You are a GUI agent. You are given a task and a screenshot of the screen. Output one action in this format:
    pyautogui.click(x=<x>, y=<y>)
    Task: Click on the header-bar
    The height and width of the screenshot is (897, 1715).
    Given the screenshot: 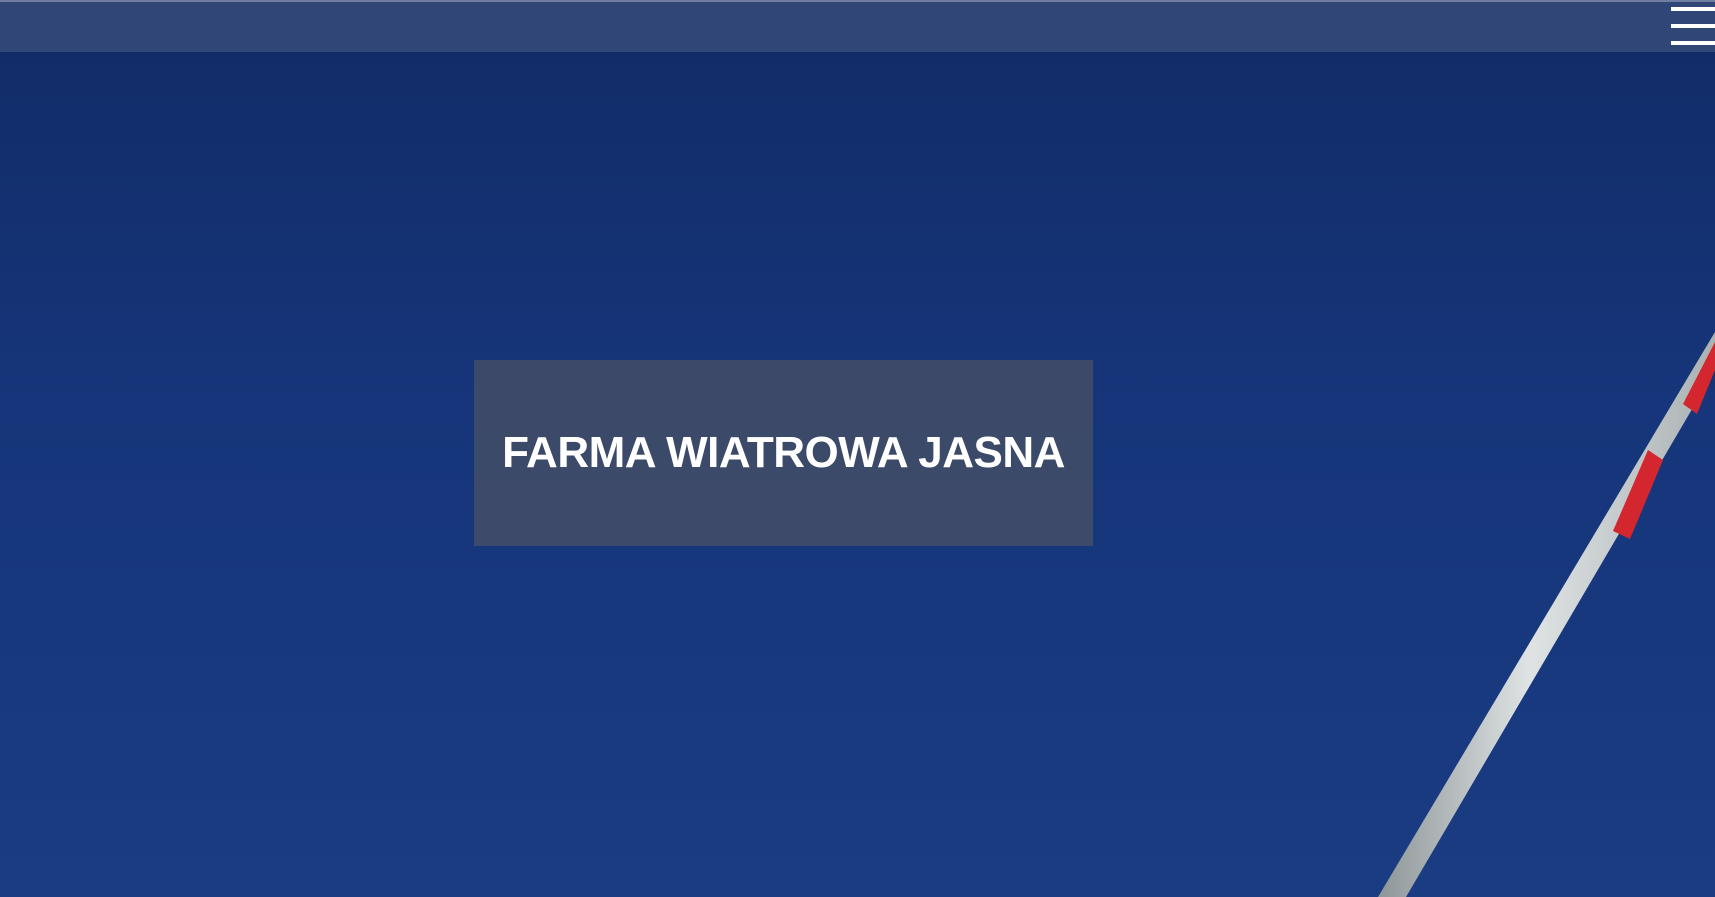 What is the action you would take?
    pyautogui.click(x=857, y=27)
    